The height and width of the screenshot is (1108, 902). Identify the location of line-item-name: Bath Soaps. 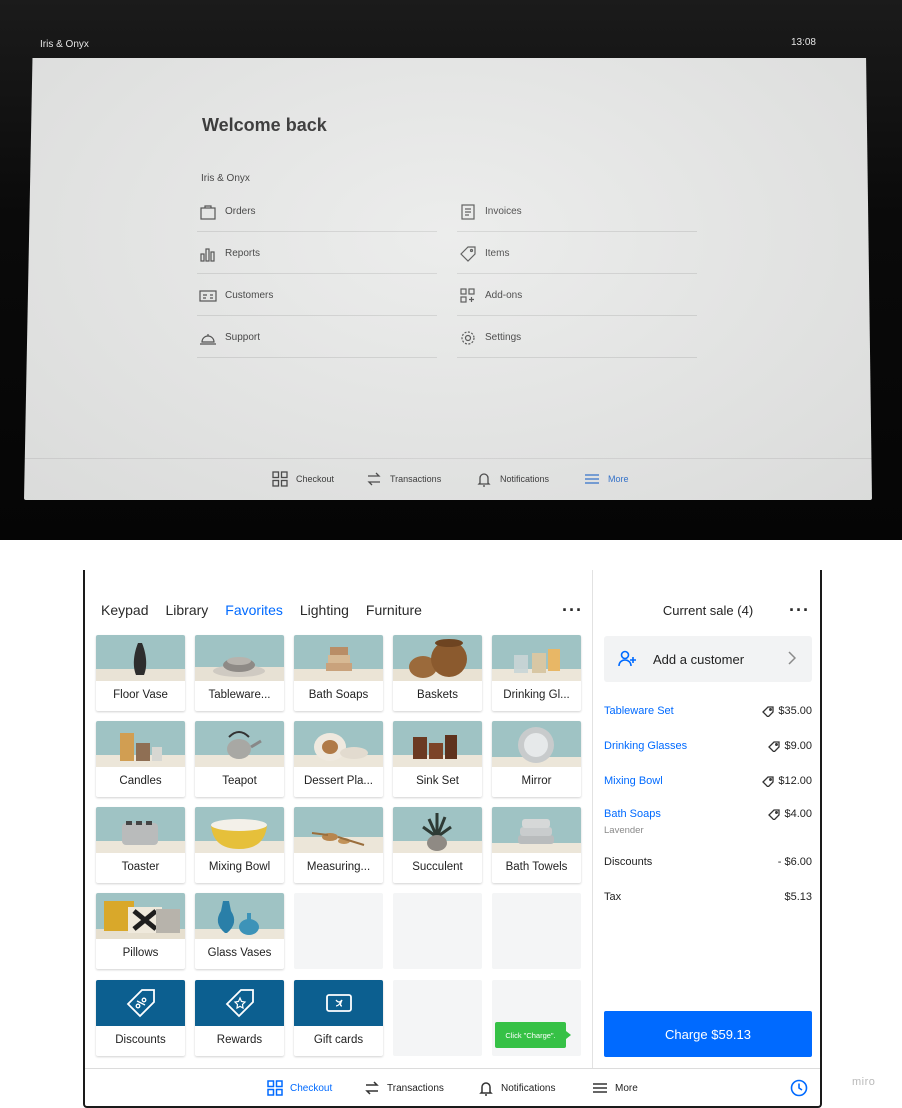
(632, 814).